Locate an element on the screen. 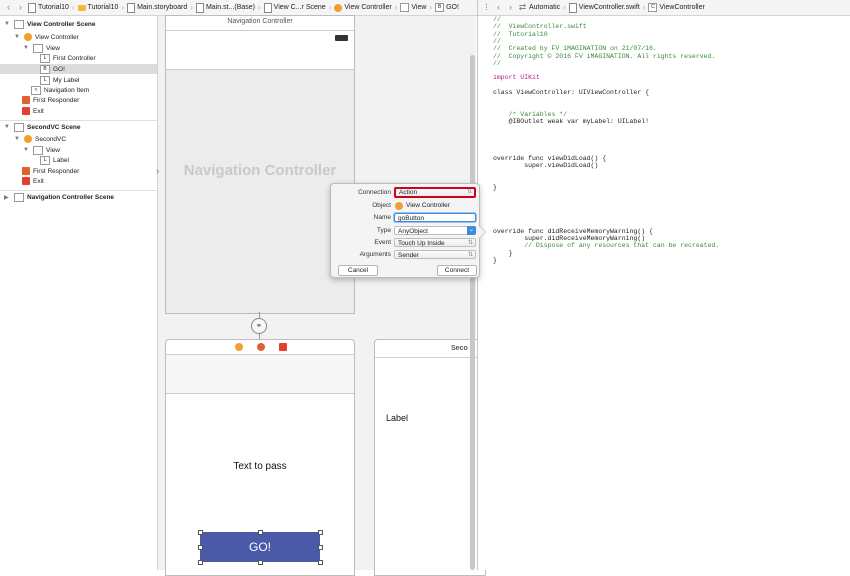 The height and width of the screenshot is (576, 850). code-line: super.didReceiveMemoryWarning() is located at coordinates (569, 238).